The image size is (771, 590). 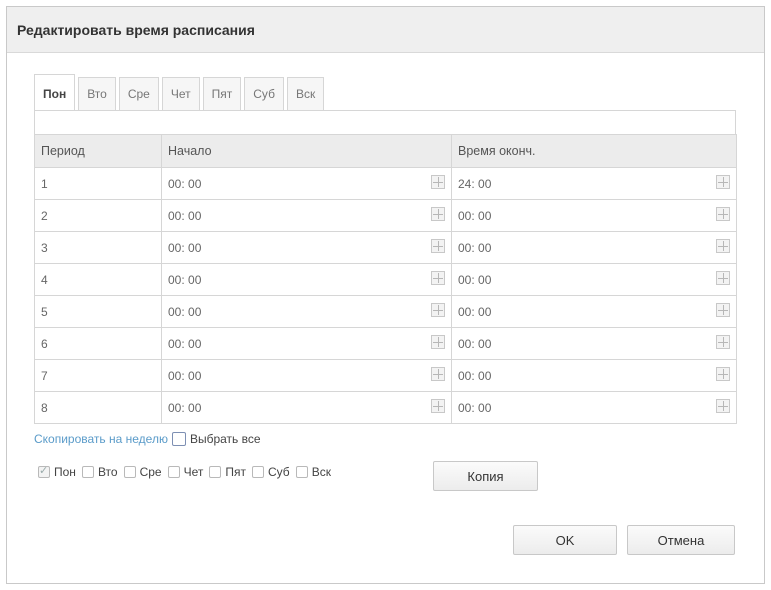 I want to click on period-cell: 6, so click(x=98, y=343).